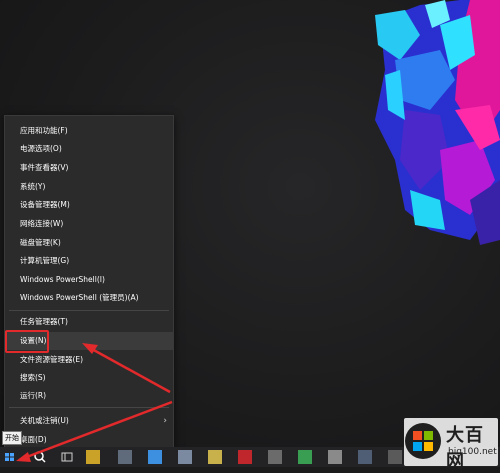 This screenshot has width=500, height=473. Describe the element at coordinates (89, 168) in the screenshot. I see `menu-item-event-viewer: 事件查看器(V)` at that location.